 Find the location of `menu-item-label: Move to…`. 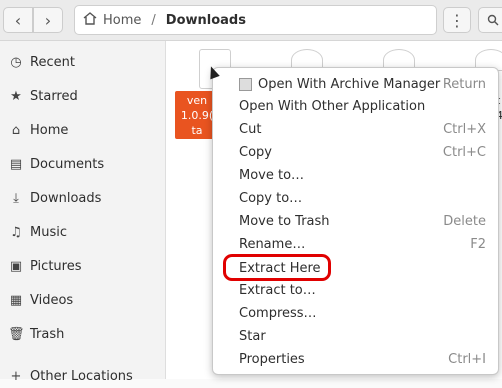

menu-item-label: Move to… is located at coordinates (272, 175).